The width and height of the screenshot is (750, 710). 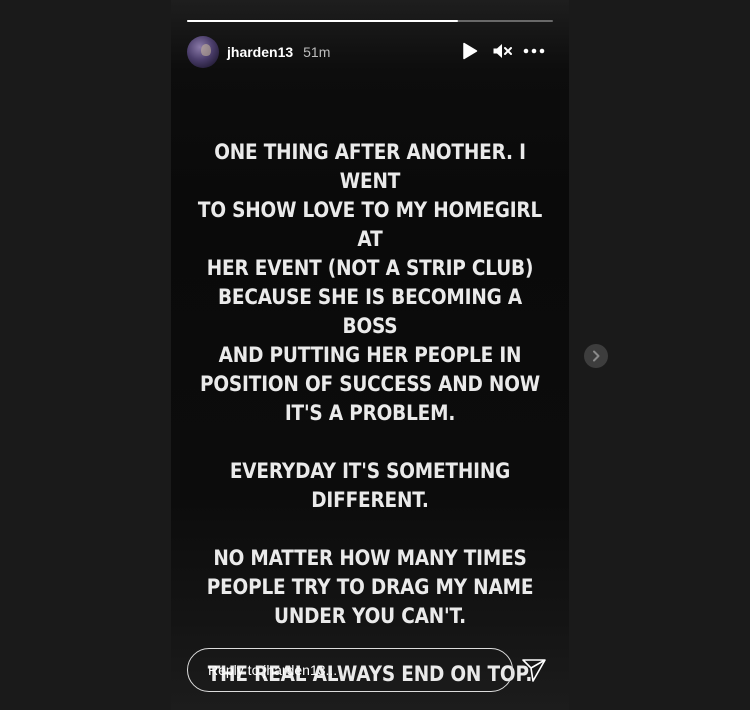 I want to click on more-options-button, so click(x=534, y=51).